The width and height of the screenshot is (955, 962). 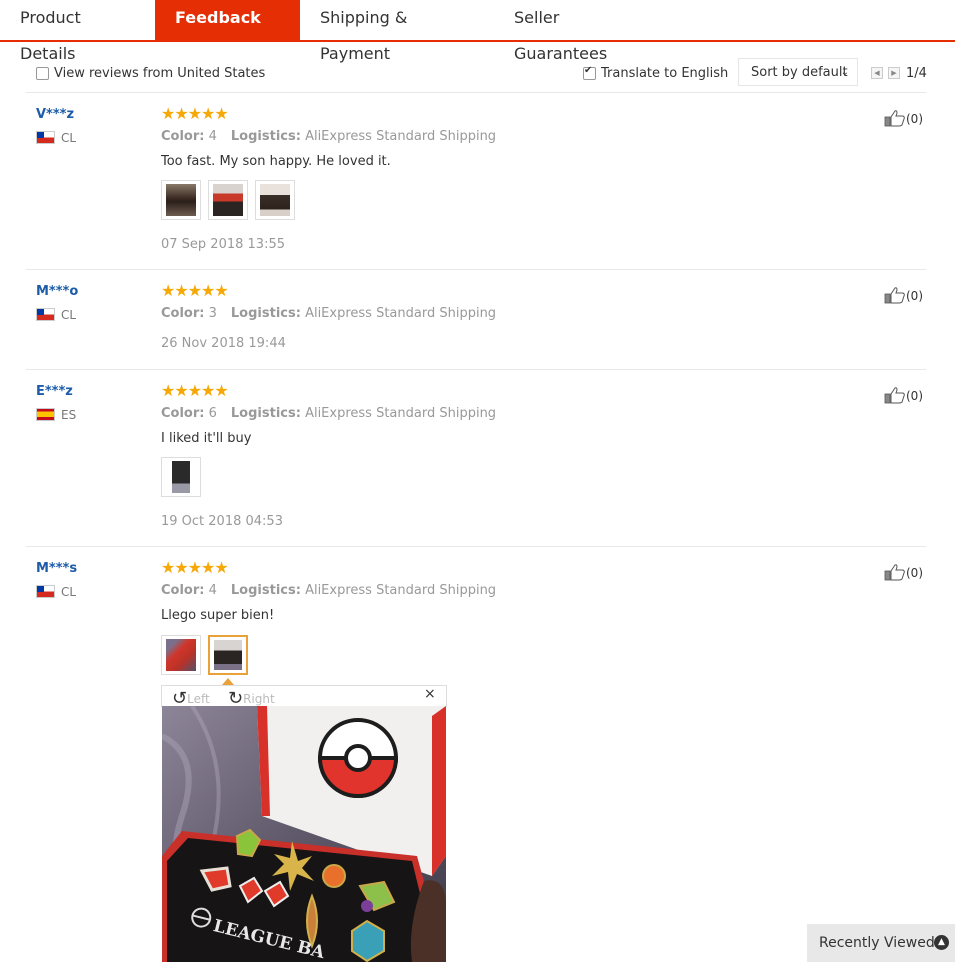 What do you see at coordinates (69, 415) in the screenshot?
I see `country-code: ES` at bounding box center [69, 415].